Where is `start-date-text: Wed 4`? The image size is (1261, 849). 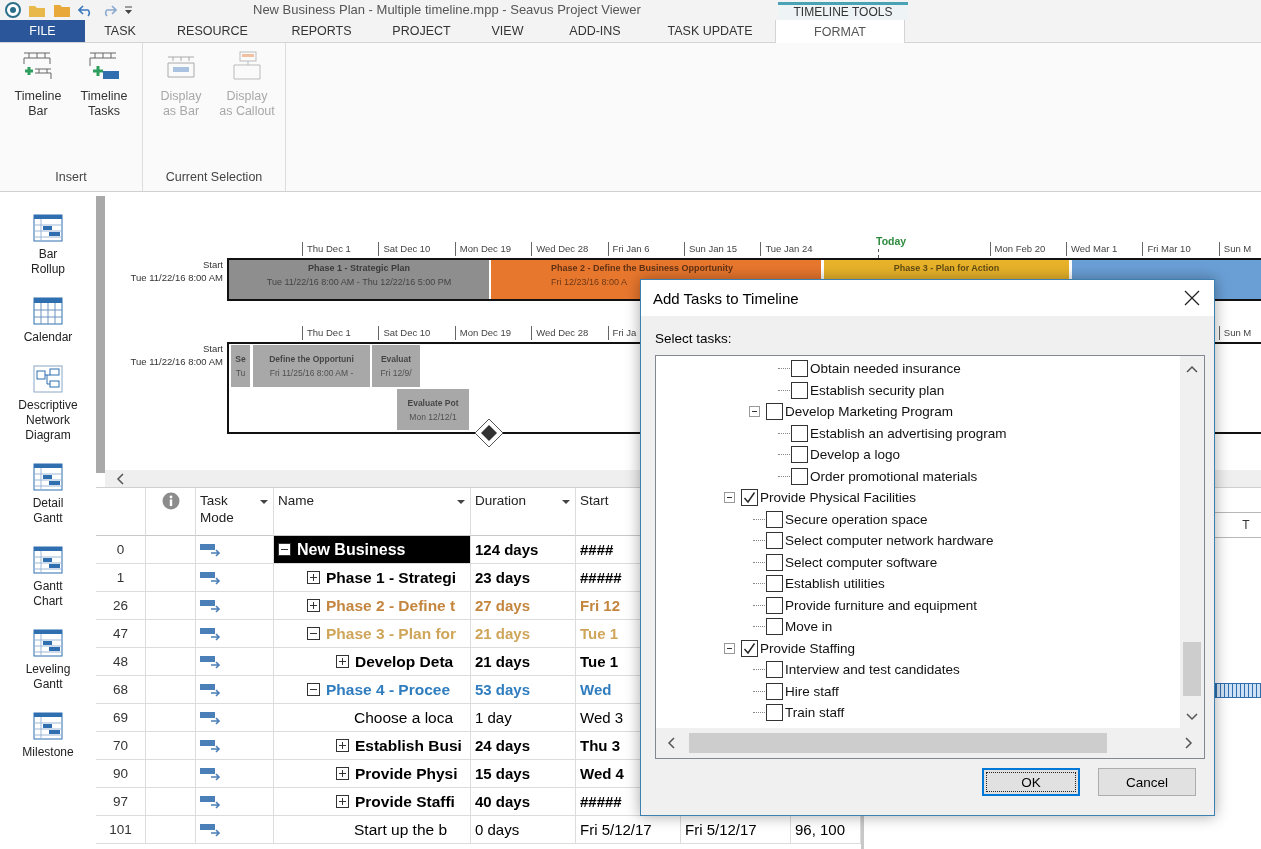
start-date-text: Wed 4 is located at coordinates (602, 773).